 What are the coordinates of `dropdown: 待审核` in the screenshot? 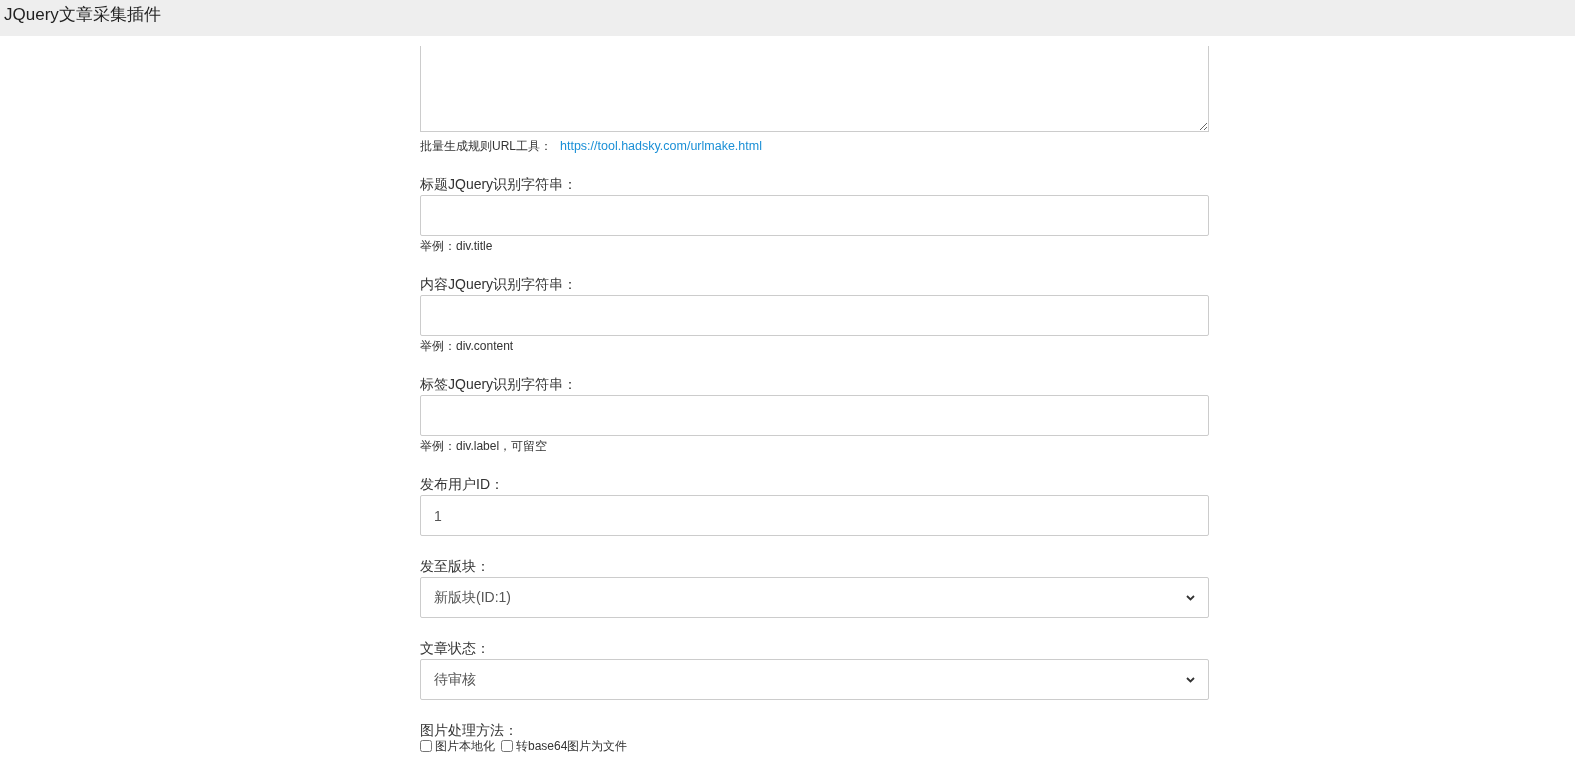 It's located at (814, 679).